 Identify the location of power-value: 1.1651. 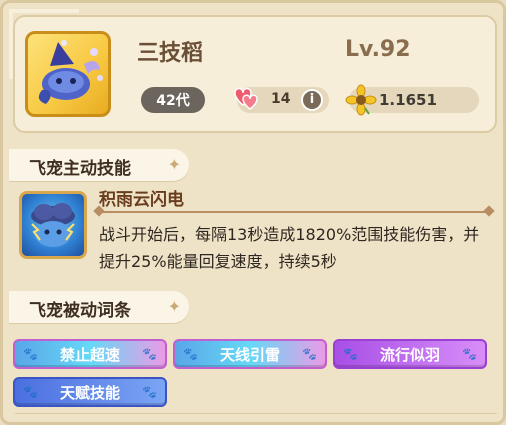
(408, 100).